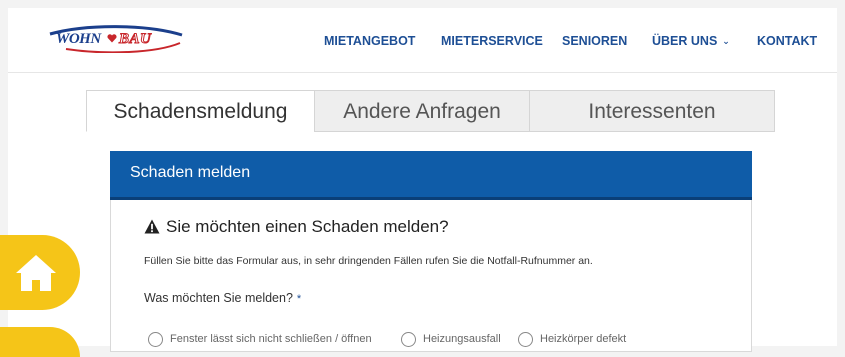  I want to click on radio-option-label: Heizungsausfall, so click(462, 339).